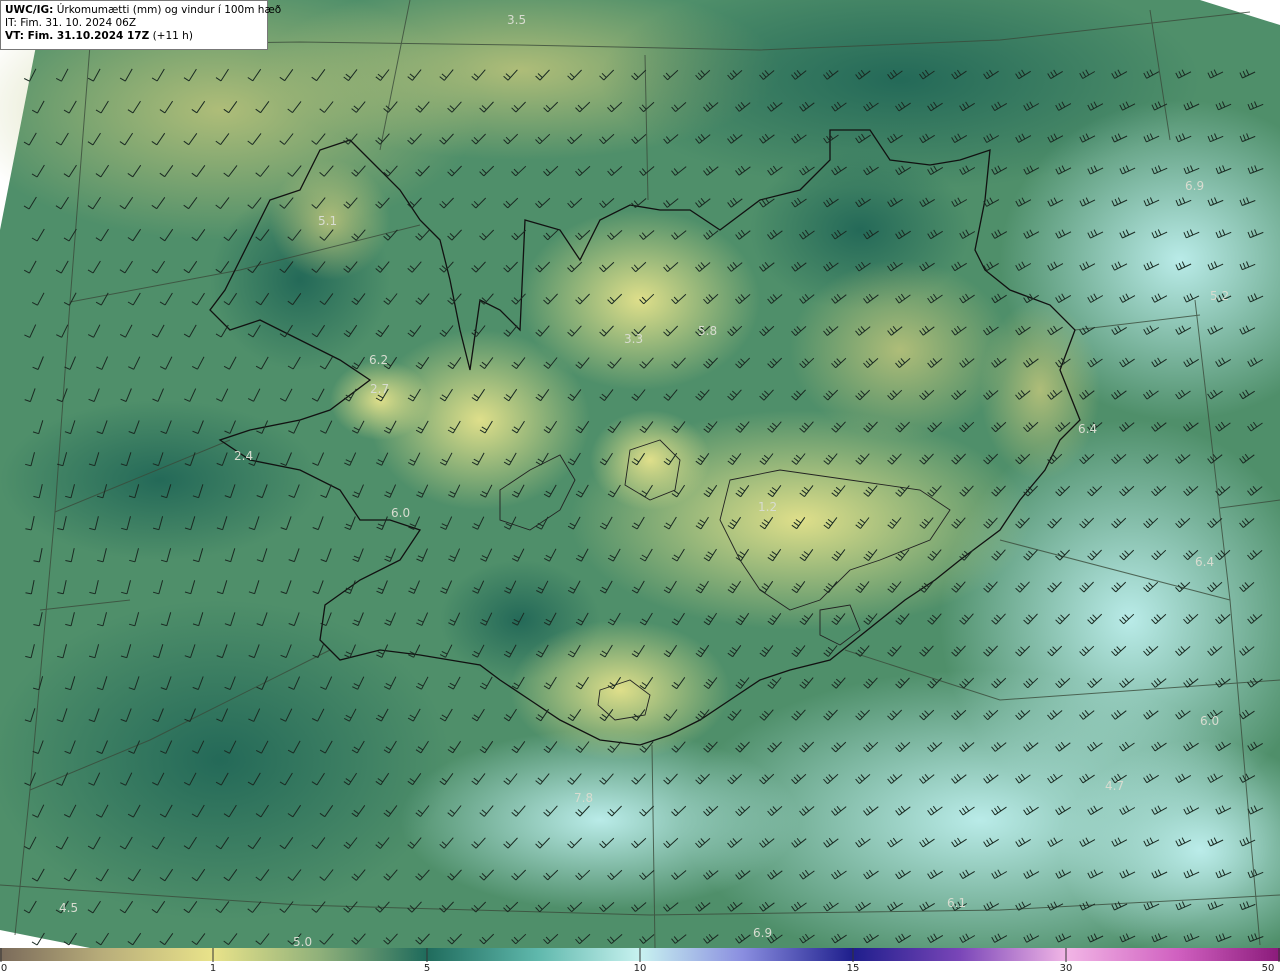 Image resolution: width=1280 pixels, height=978 pixels. I want to click on map-label: 7.8, so click(583, 798).